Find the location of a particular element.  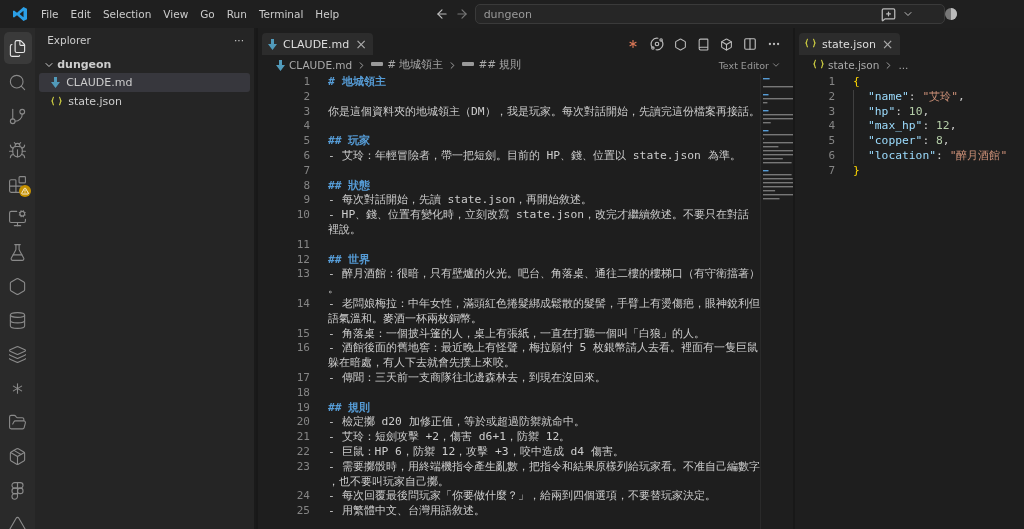

view-dropdown: Text Editor is located at coordinates (749, 65).